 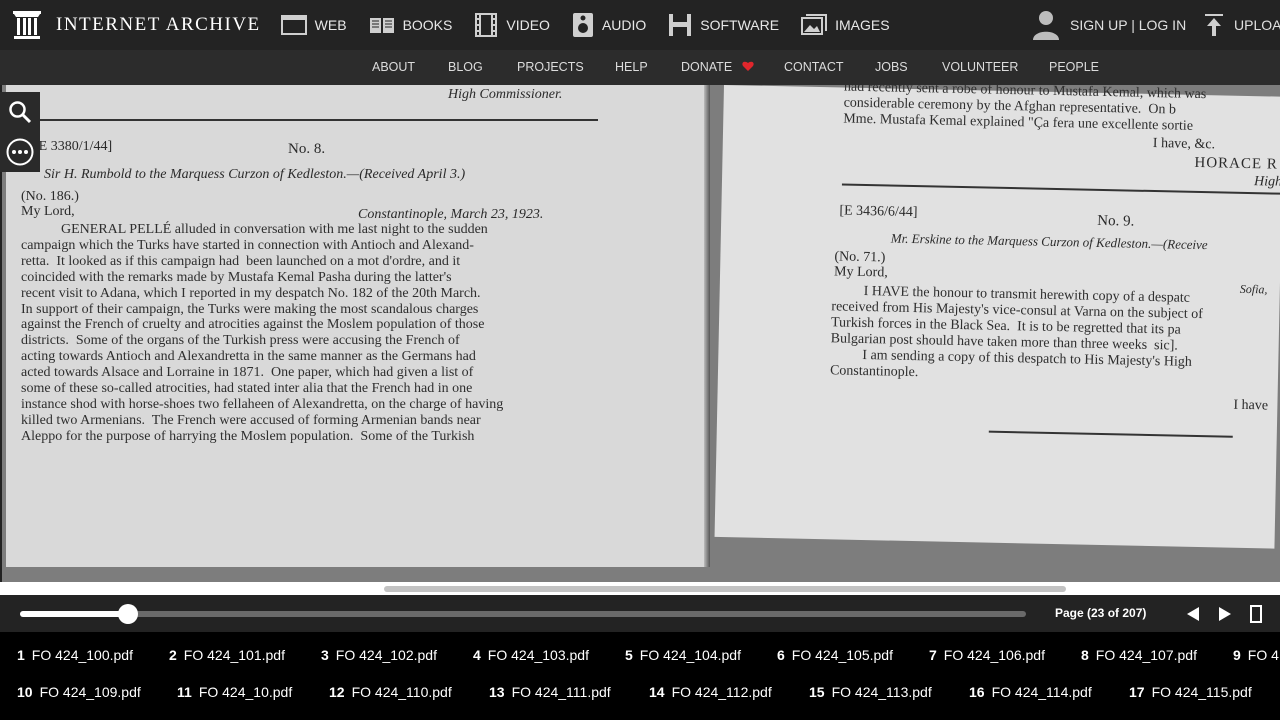 I want to click on file-name: FO 424_100.pdf, so click(x=82, y=655).